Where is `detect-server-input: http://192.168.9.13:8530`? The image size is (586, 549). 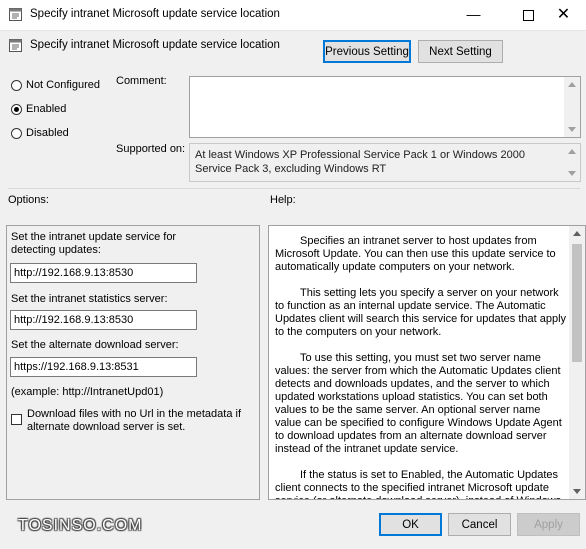
detect-server-input: http://192.168.9.13:8530 is located at coordinates (103, 273).